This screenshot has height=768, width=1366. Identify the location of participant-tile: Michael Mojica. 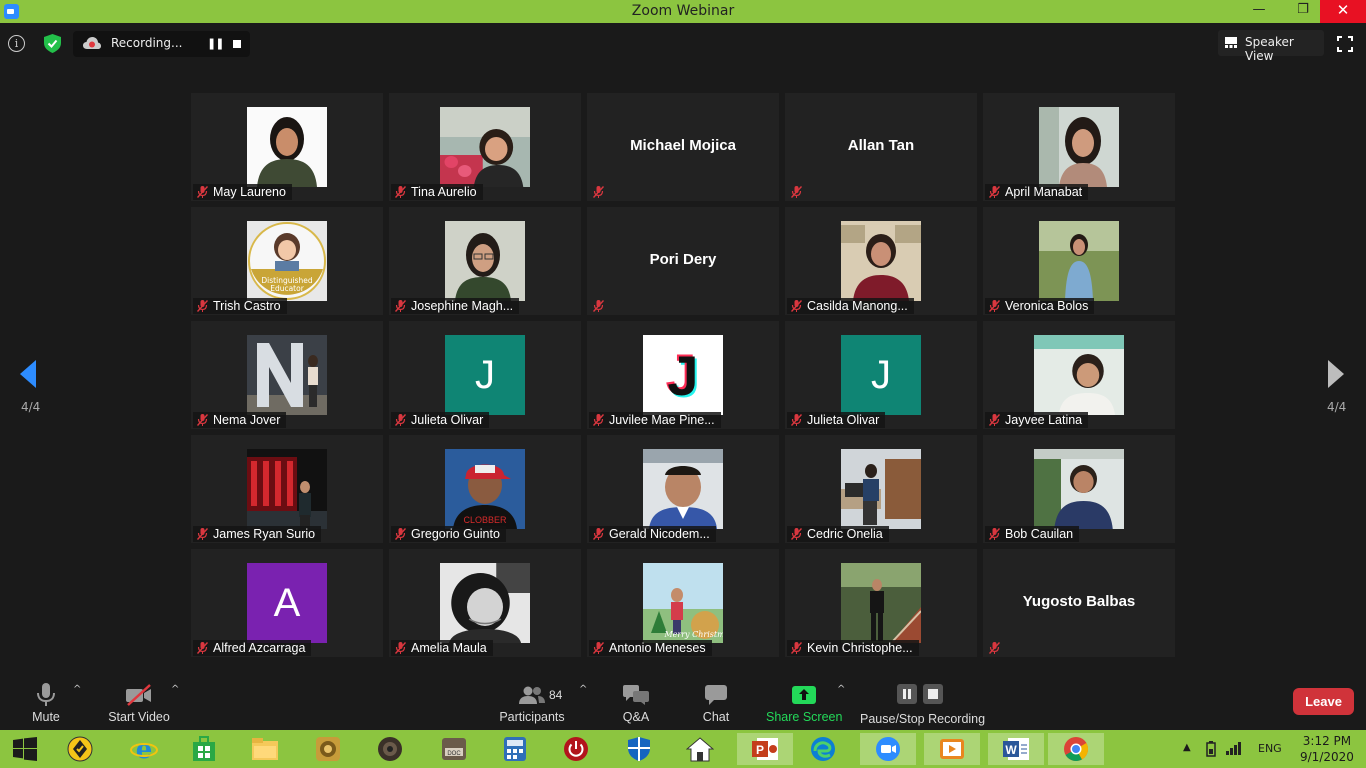
(683, 147).